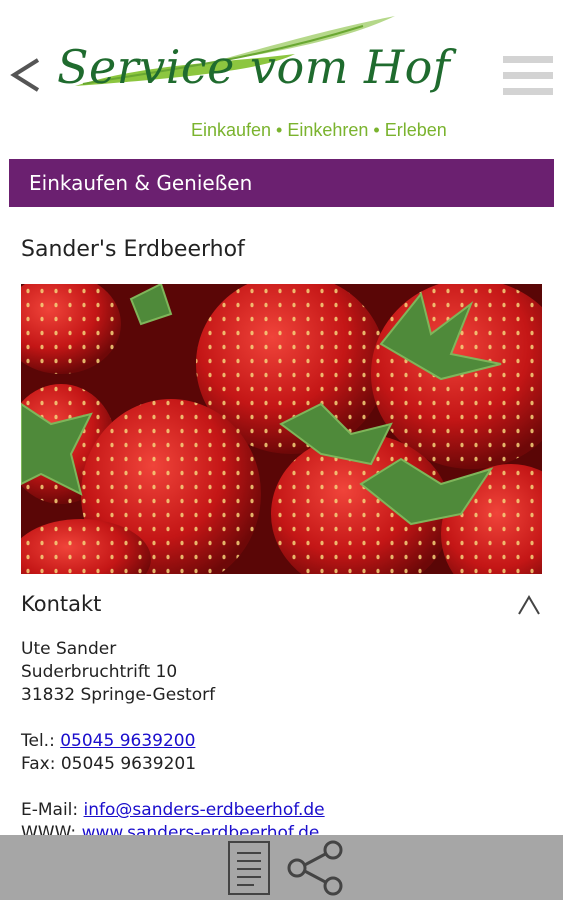 The width and height of the screenshot is (563, 900). Describe the element at coordinates (50, 810) in the screenshot. I see `email-label: E-Mail:` at that location.